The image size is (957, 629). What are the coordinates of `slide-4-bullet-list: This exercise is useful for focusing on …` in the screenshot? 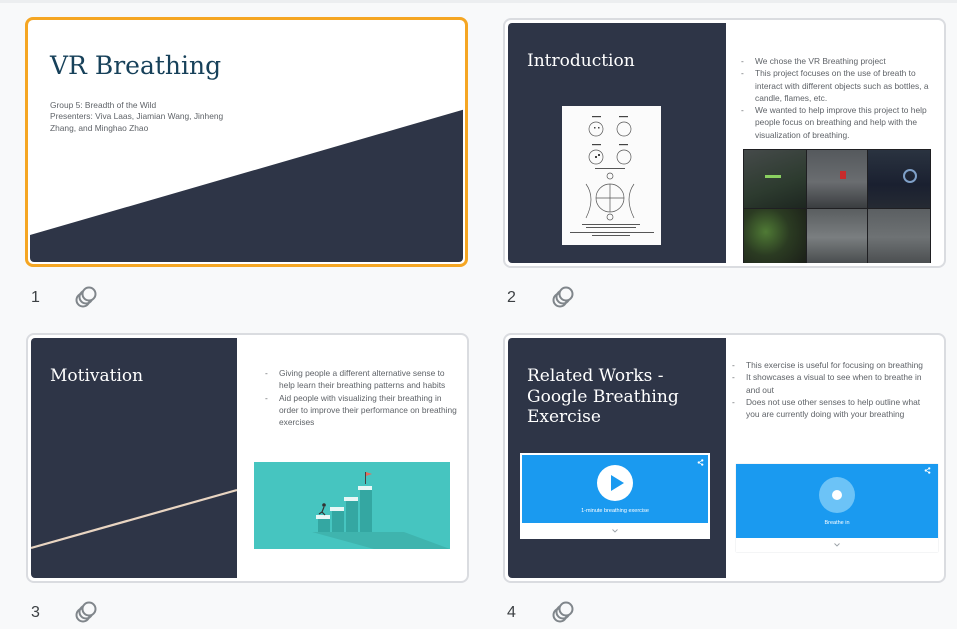 It's located at (832, 389).